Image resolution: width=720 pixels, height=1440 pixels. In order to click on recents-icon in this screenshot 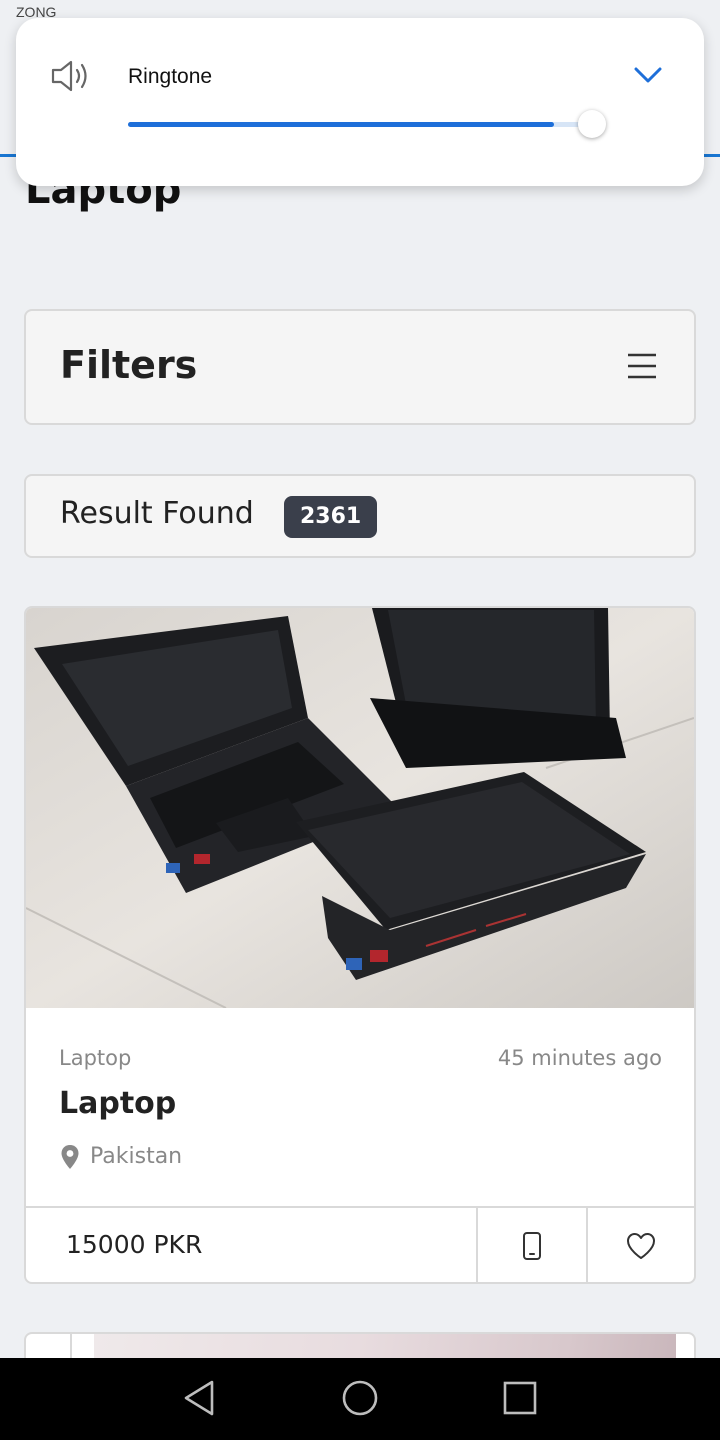, I will do `click(520, 1398)`.